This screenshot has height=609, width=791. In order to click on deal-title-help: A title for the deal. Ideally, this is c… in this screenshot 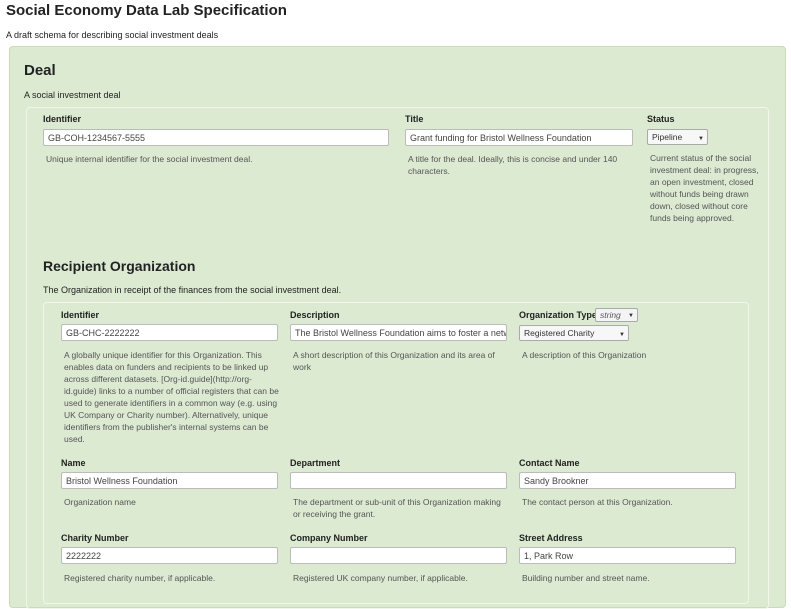, I will do `click(513, 165)`.